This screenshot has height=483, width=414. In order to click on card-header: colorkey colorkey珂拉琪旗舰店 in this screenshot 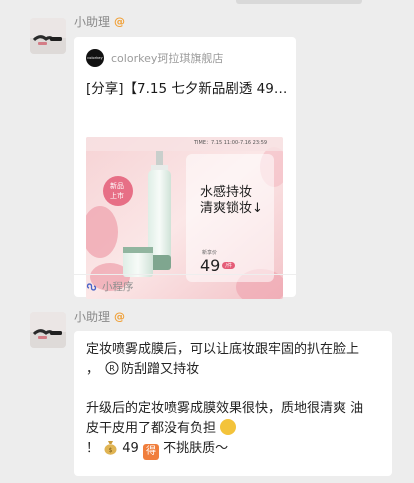, I will do `click(154, 58)`.